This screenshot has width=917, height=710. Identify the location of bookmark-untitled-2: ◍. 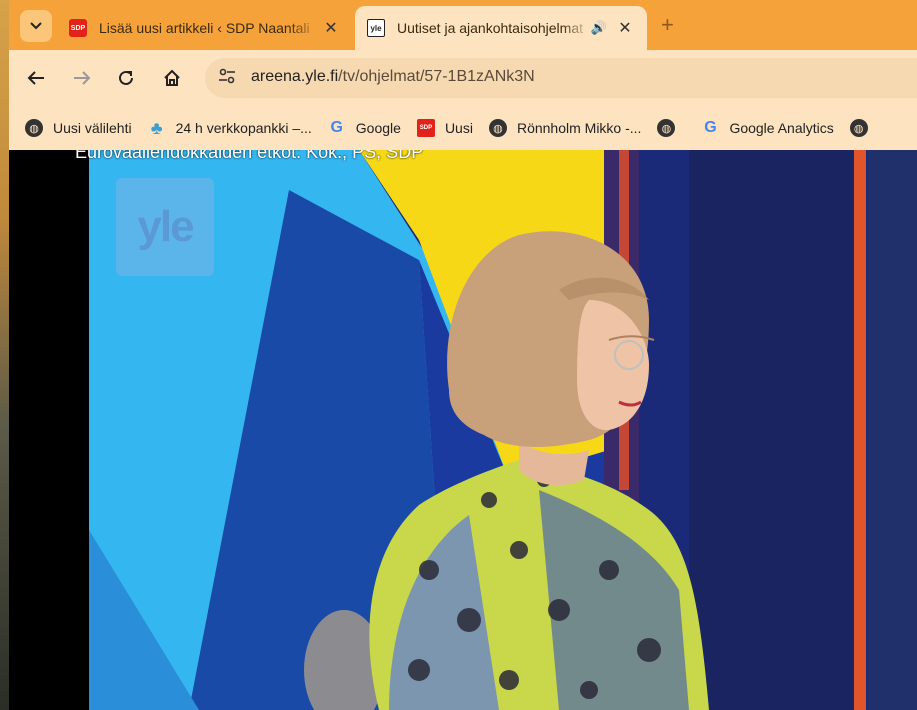
(863, 128).